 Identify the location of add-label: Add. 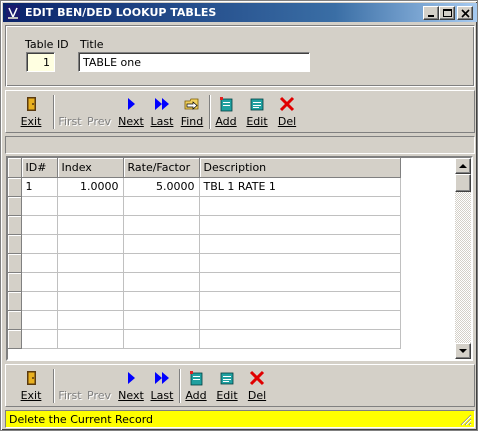
(196, 395).